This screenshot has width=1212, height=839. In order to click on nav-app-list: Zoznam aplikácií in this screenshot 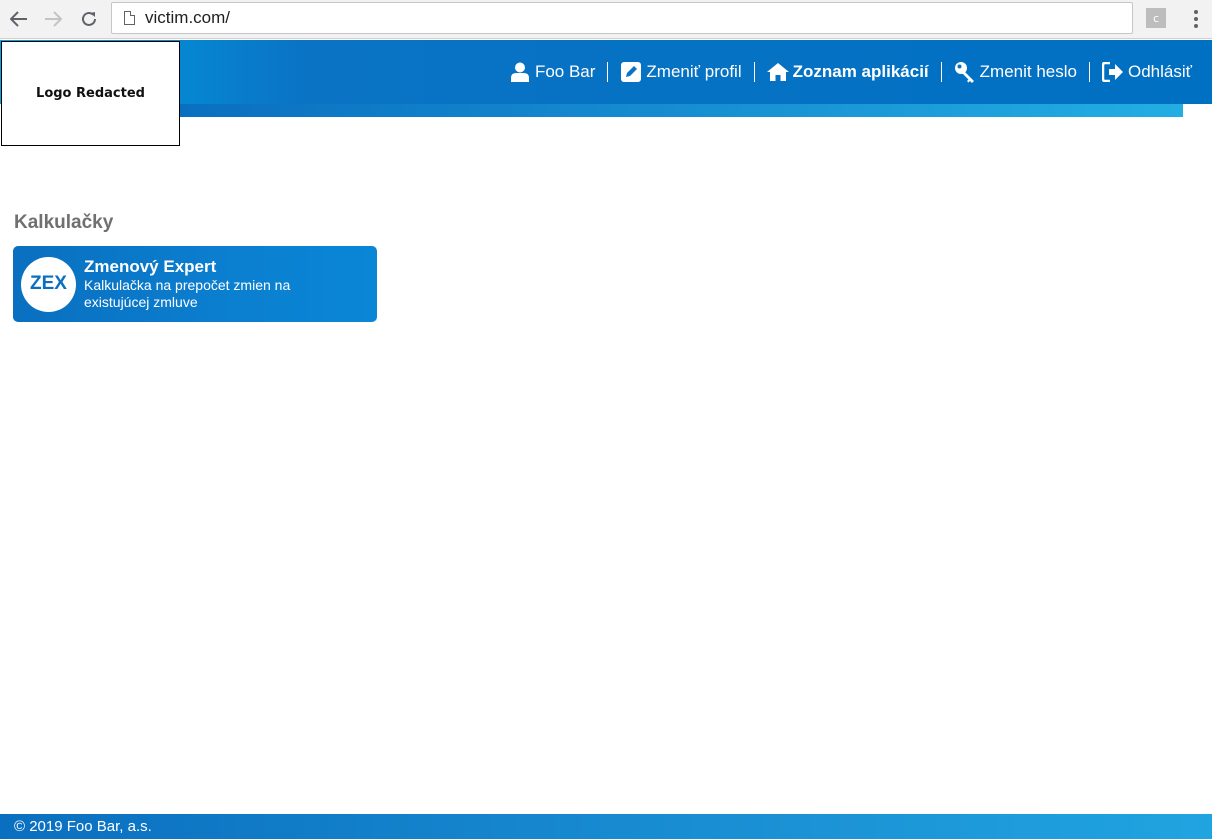, I will do `click(848, 72)`.